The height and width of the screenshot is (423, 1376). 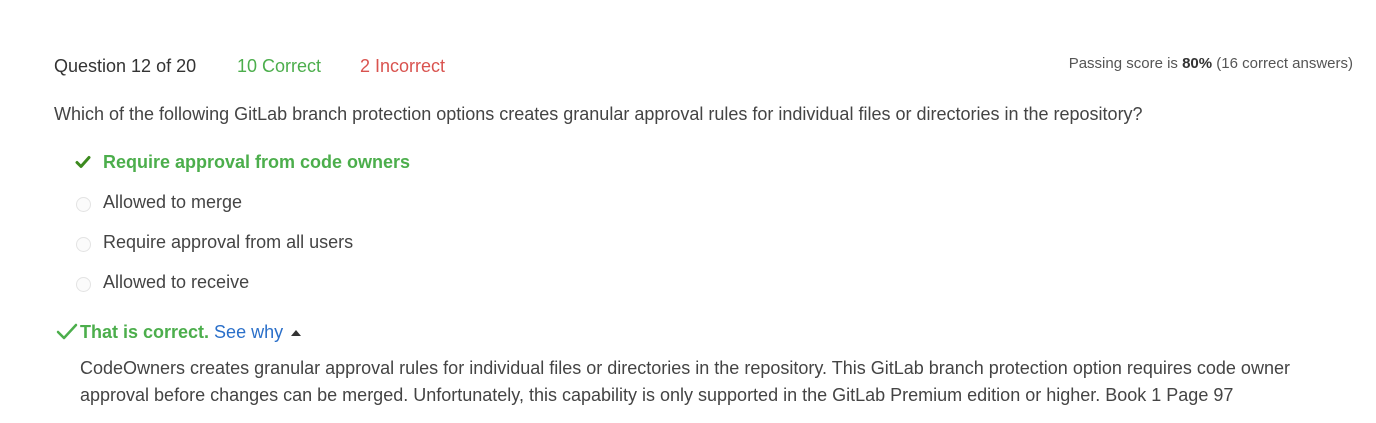 What do you see at coordinates (228, 242) in the screenshot?
I see `answer-option-label: Require approval from all users` at bounding box center [228, 242].